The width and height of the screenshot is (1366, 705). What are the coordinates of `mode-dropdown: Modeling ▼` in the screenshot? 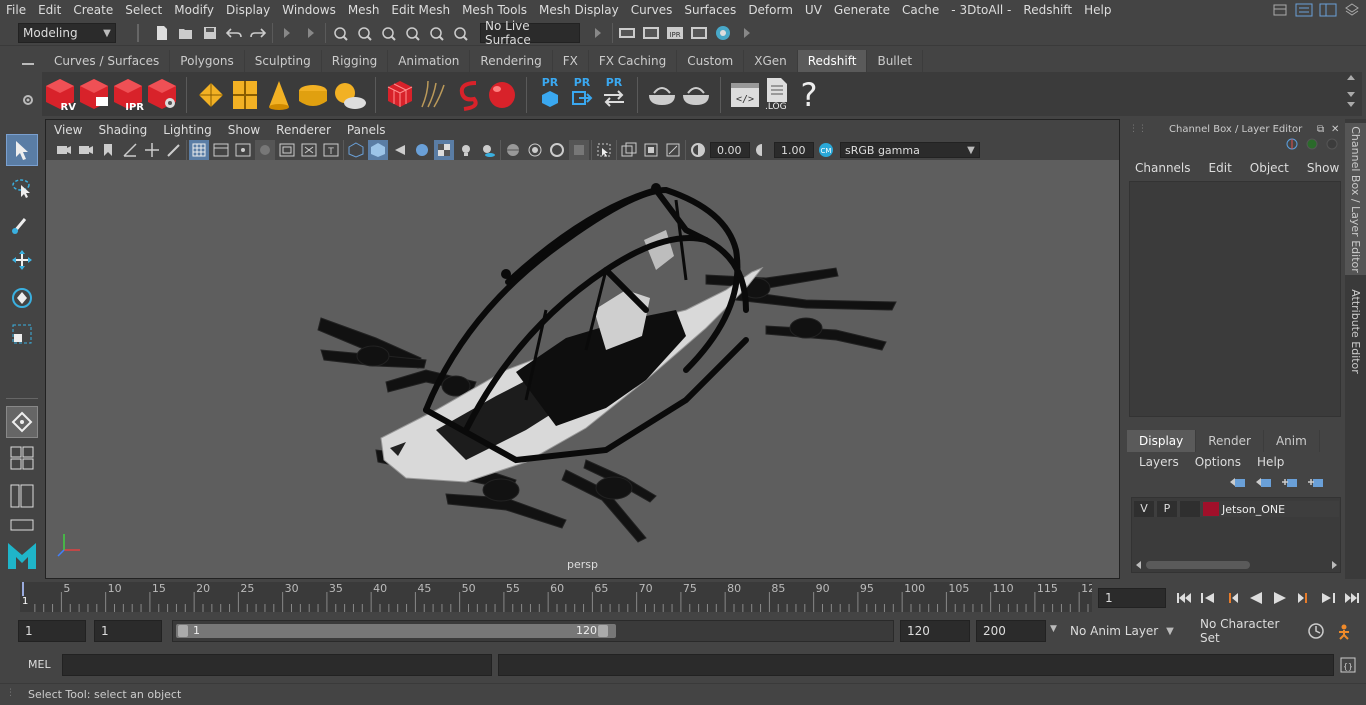 It's located at (67, 33).